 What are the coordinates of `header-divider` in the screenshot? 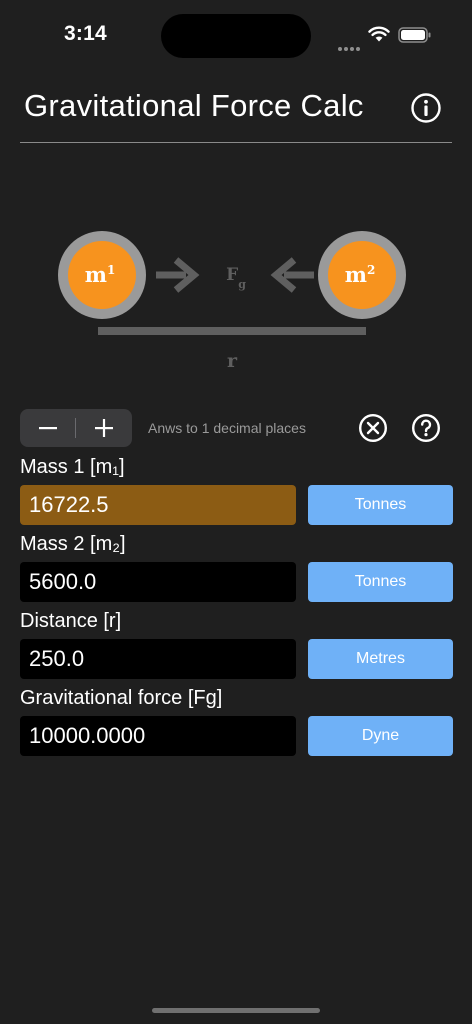 It's located at (236, 142).